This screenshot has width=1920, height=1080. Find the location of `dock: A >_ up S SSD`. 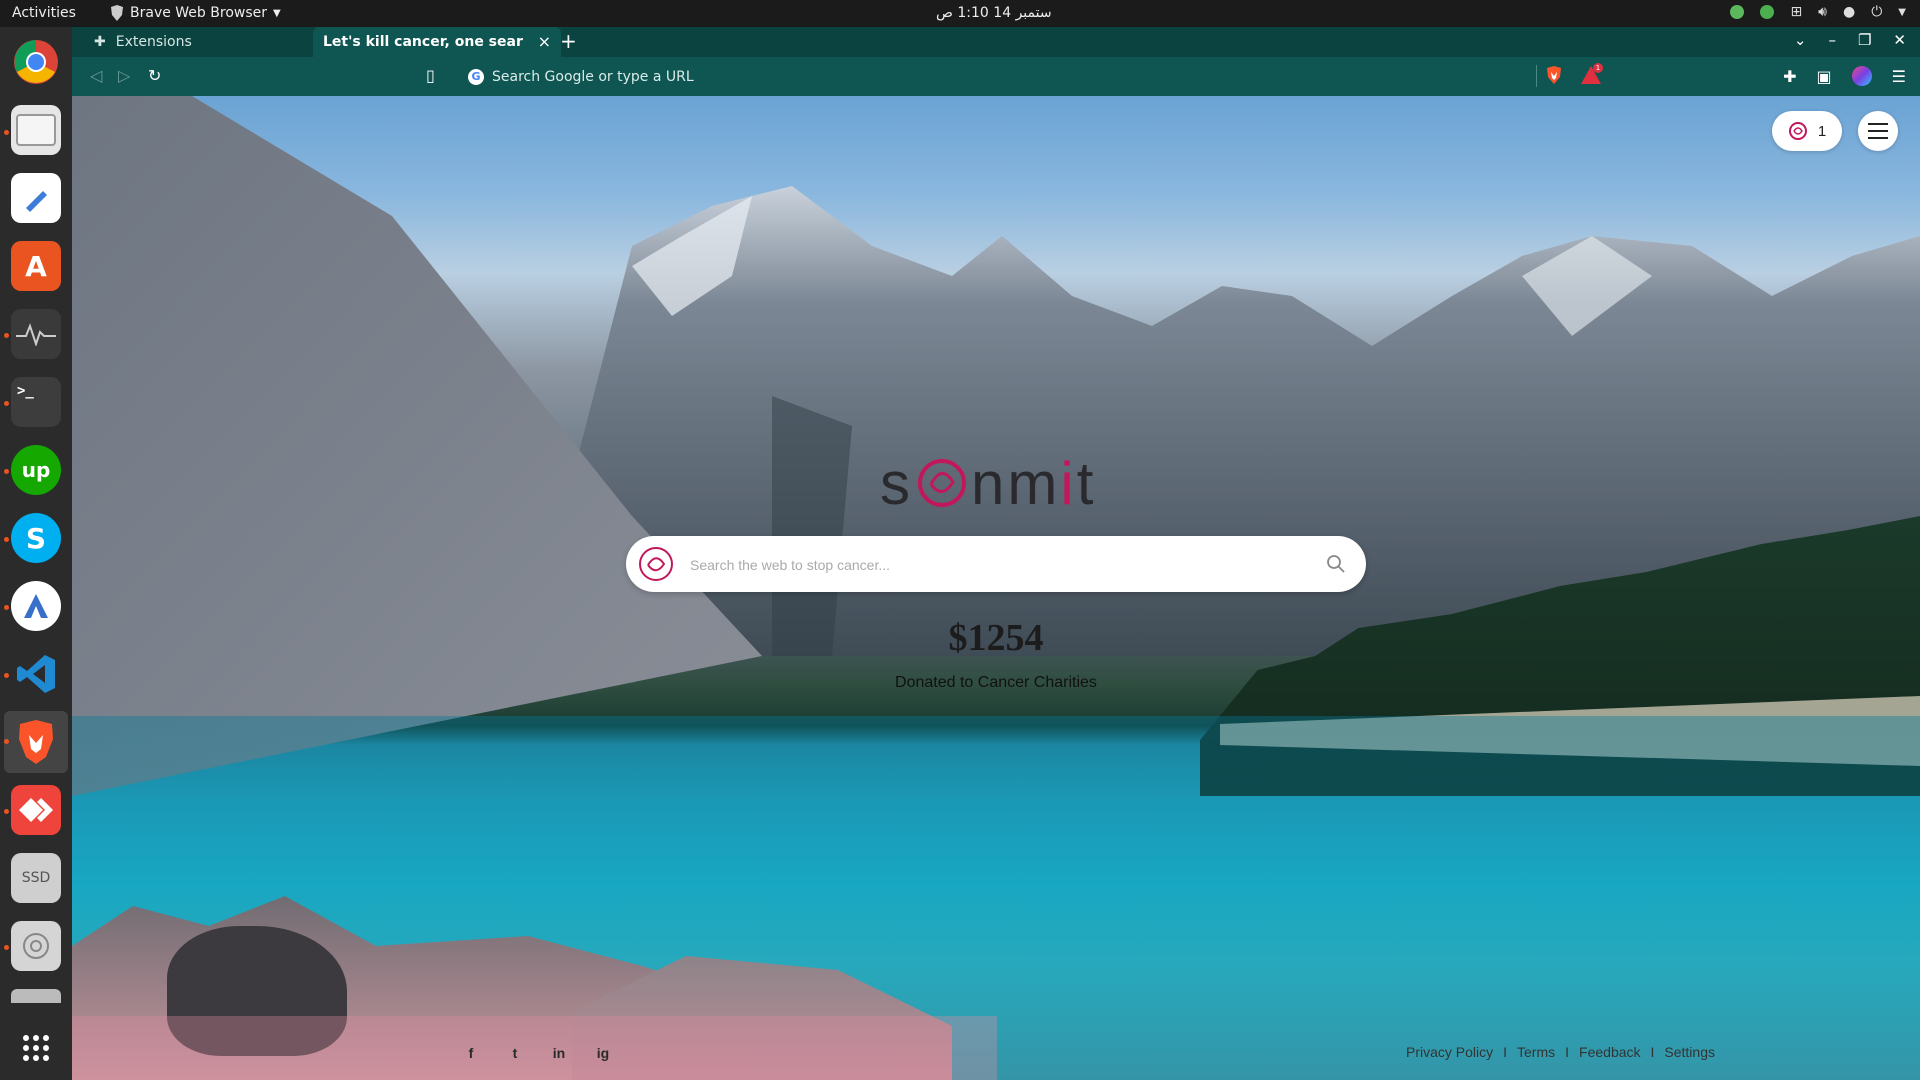

dock: A >_ up S SSD is located at coordinates (36, 553).